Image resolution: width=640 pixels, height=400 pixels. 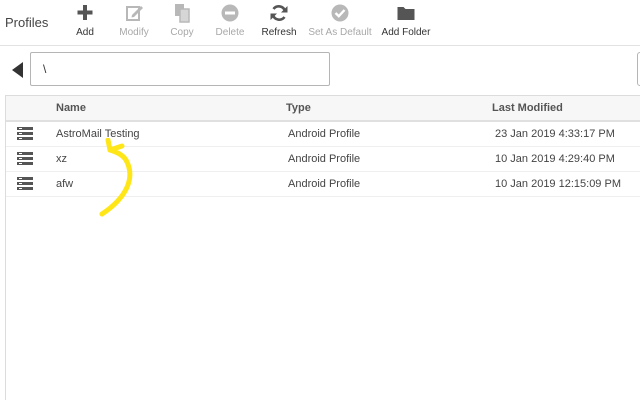 I want to click on column-header-type: Type, so click(x=298, y=108).